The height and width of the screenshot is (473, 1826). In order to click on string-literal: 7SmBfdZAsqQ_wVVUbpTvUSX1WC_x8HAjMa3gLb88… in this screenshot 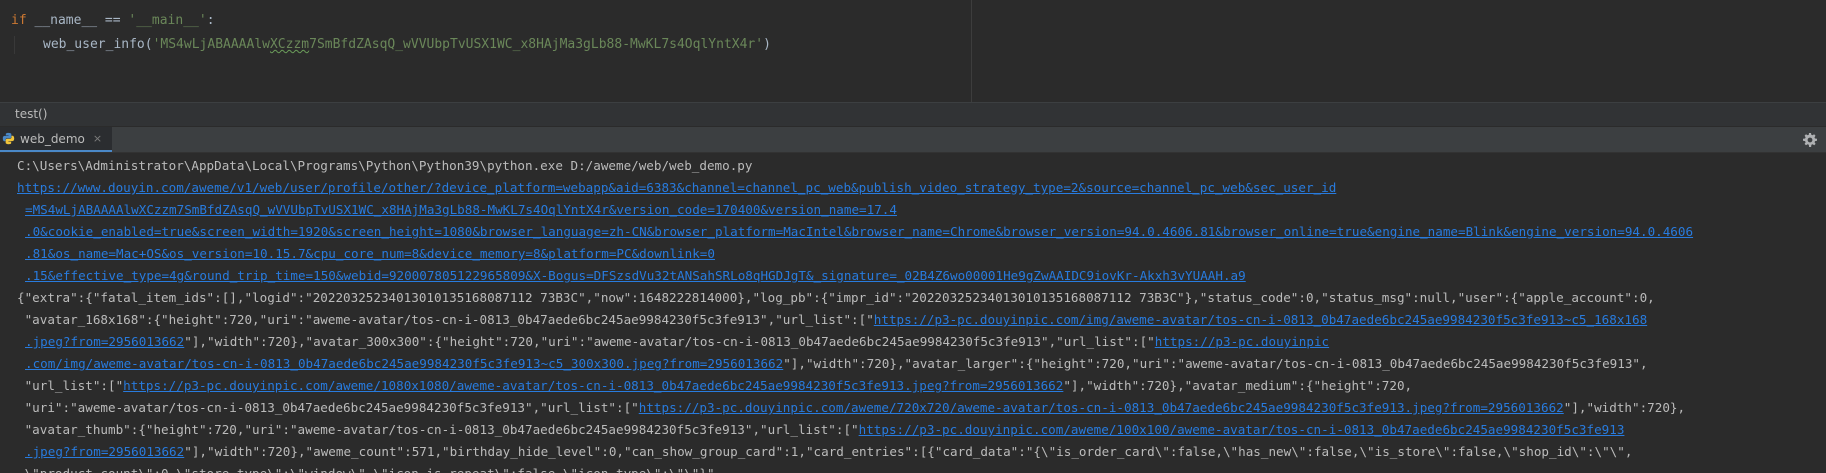, I will do `click(536, 44)`.